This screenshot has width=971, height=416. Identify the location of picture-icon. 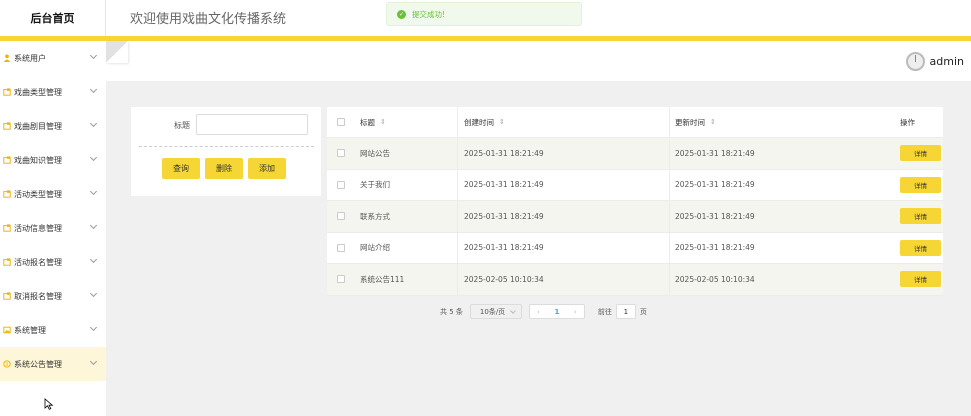
(7, 330).